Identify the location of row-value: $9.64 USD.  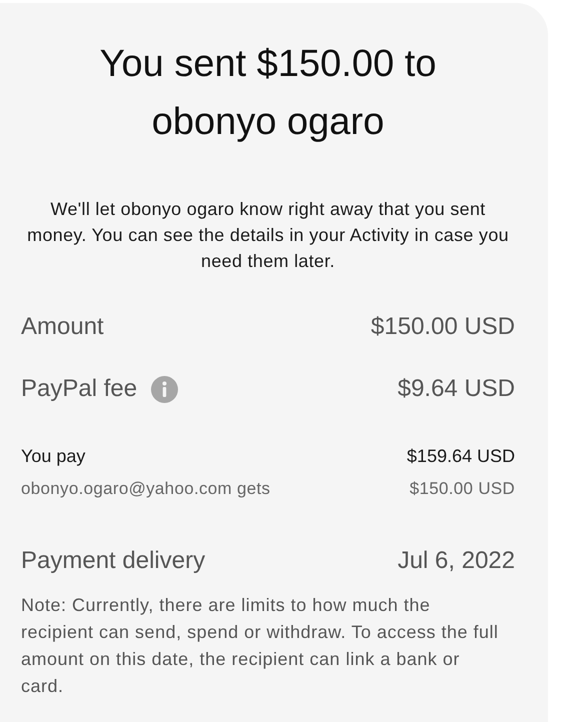
(456, 389).